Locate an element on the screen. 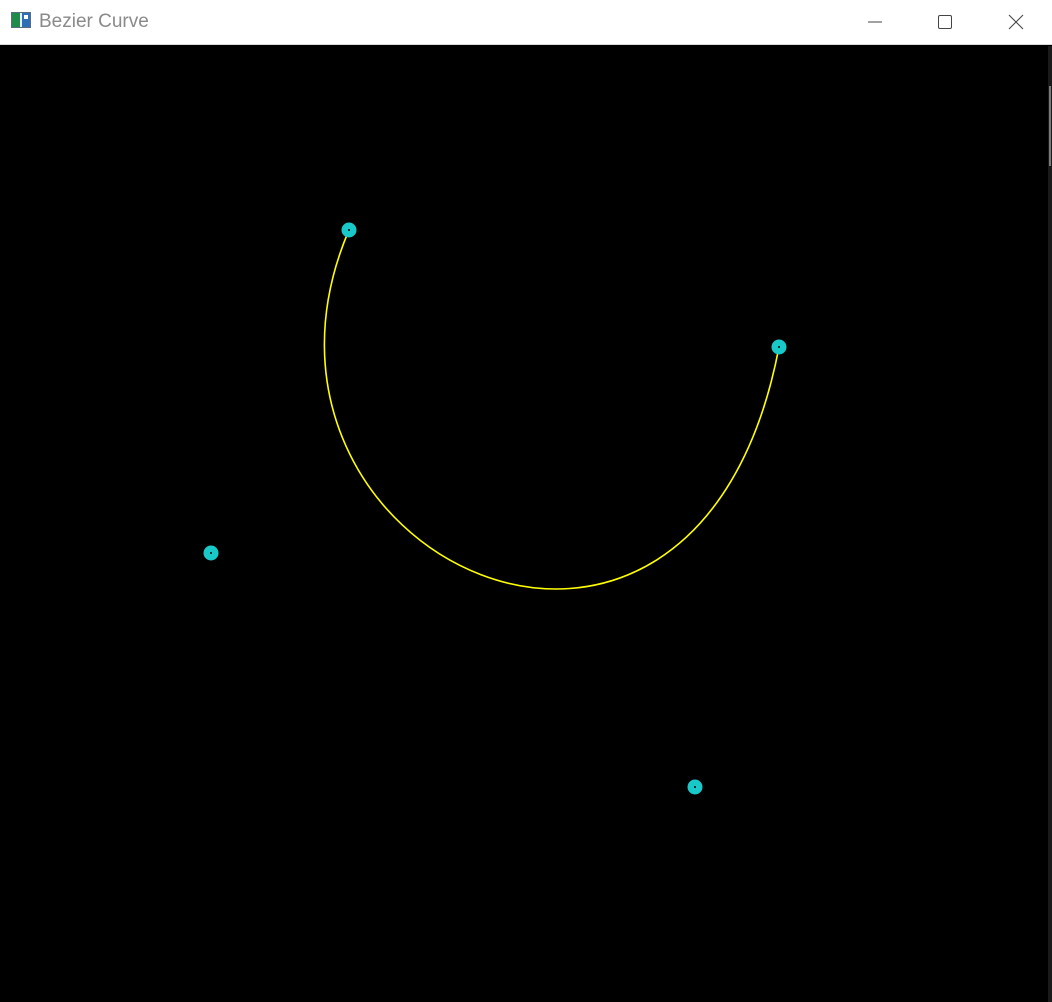 The width and height of the screenshot is (1052, 1002). minimize-icon is located at coordinates (875, 22).